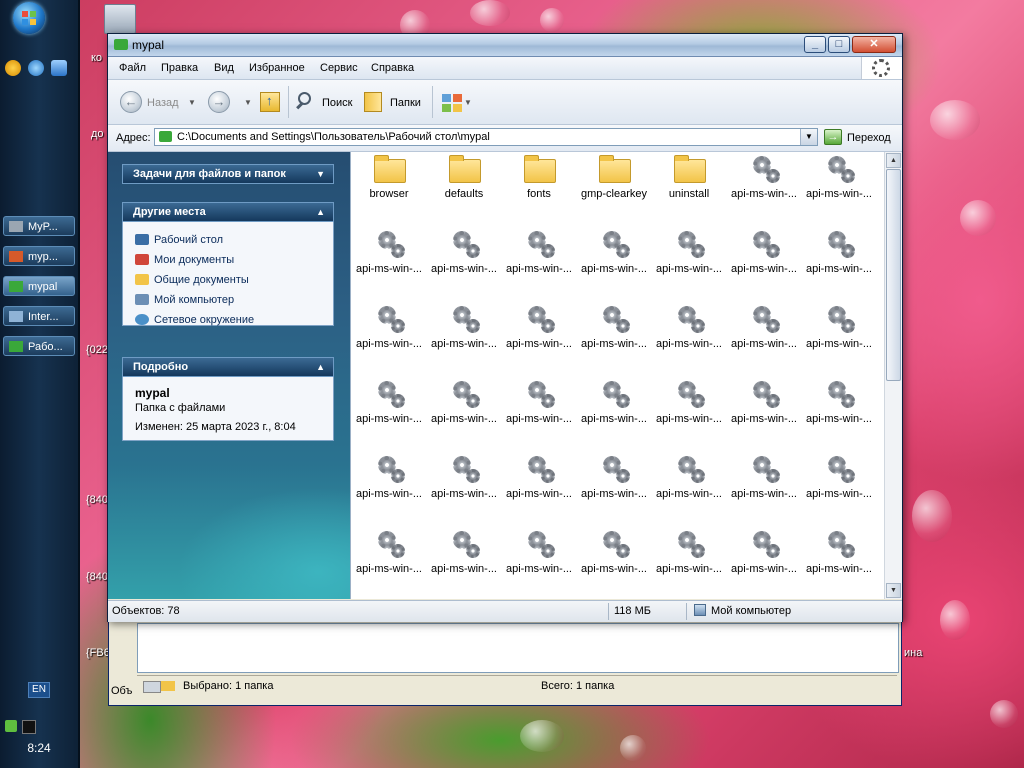 The height and width of the screenshot is (768, 1024). Describe the element at coordinates (373, 102) in the screenshot. I see `folders-icon` at that location.